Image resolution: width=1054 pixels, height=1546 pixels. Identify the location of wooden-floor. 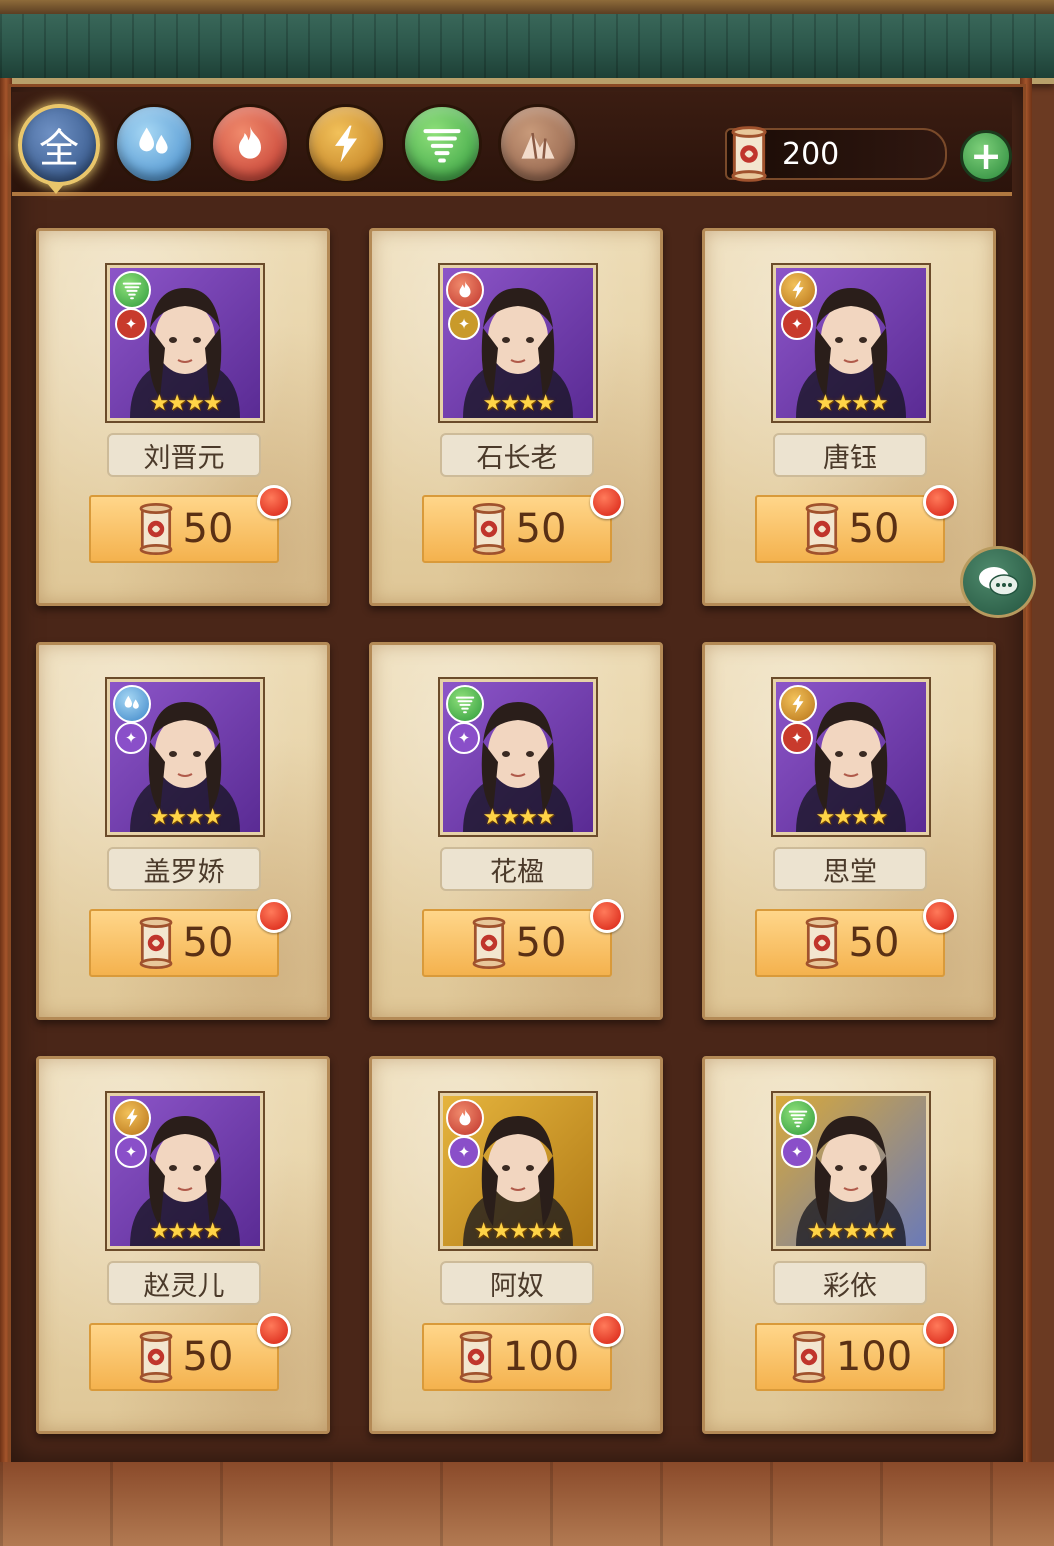
(527, 1504).